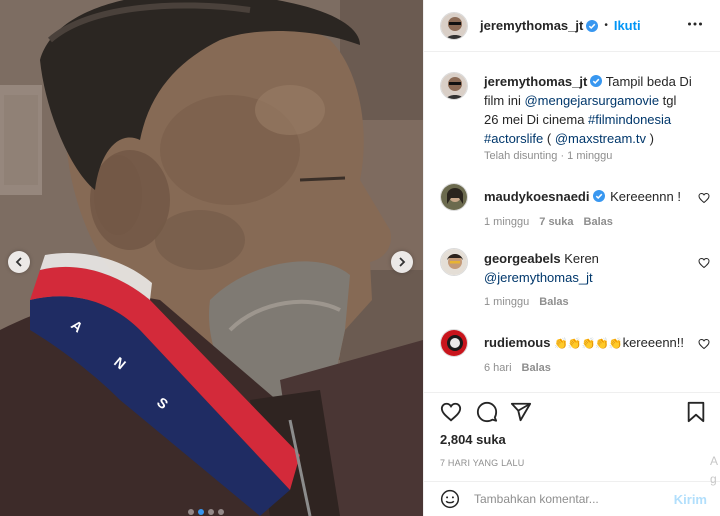 The image size is (720, 516). I want to click on post-date: 7 HARI YANG LALU, so click(482, 463).